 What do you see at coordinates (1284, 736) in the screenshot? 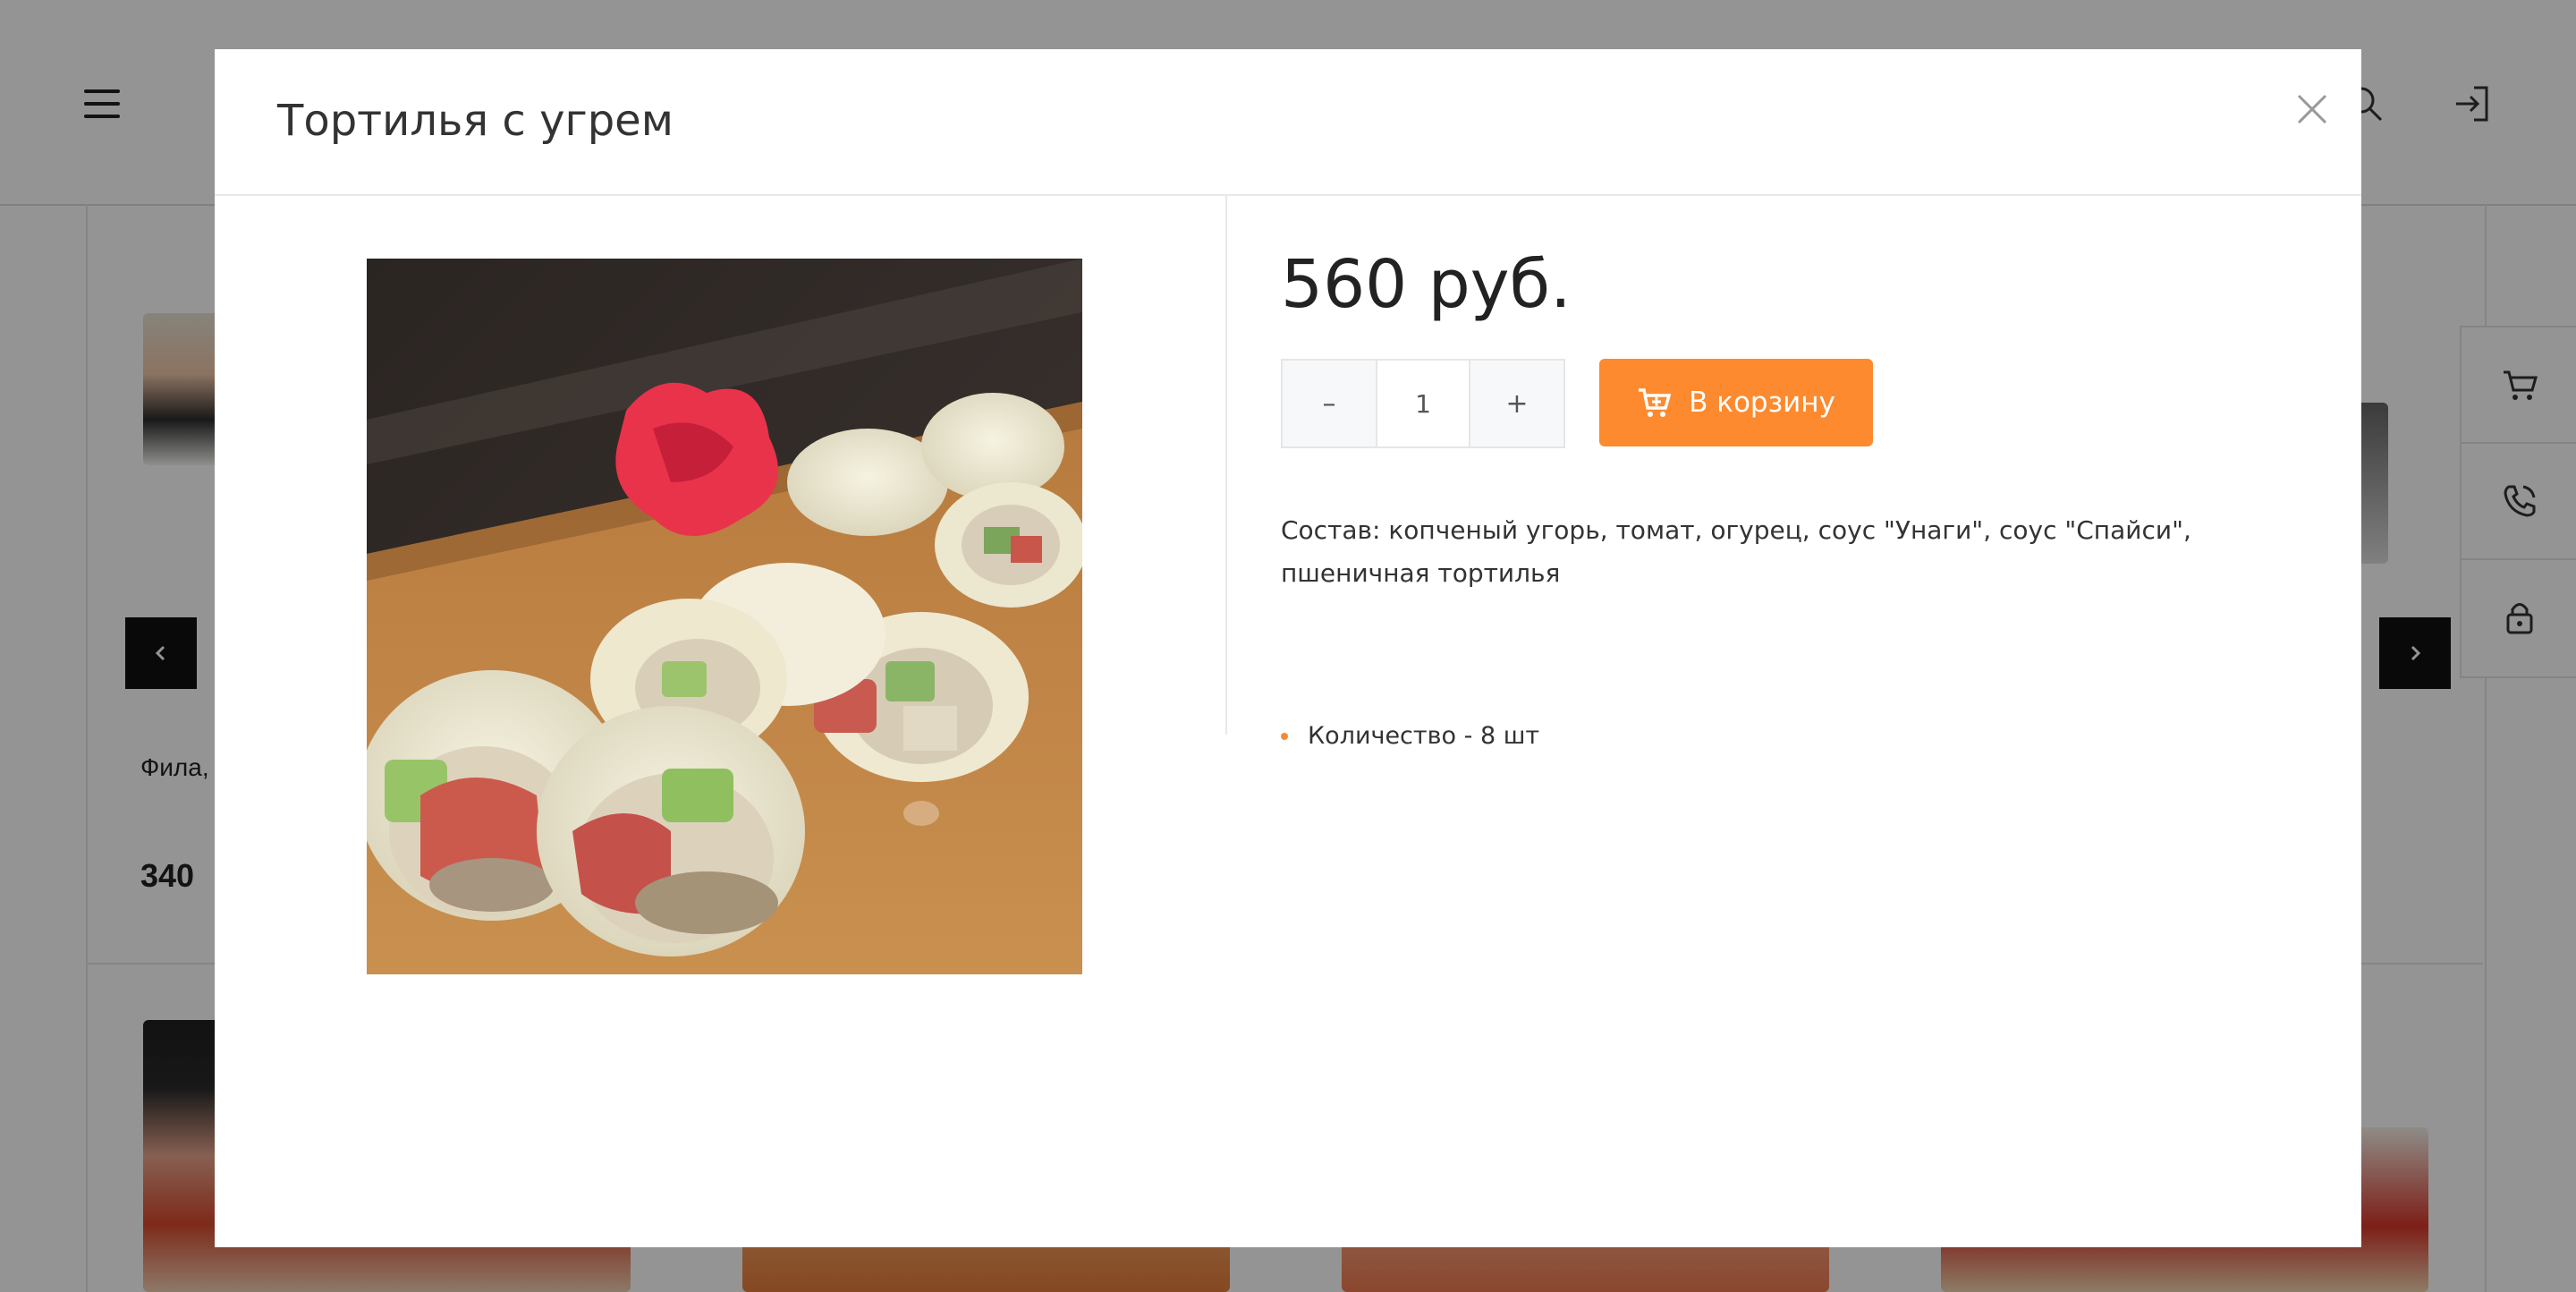
I see `bullet-icon` at bounding box center [1284, 736].